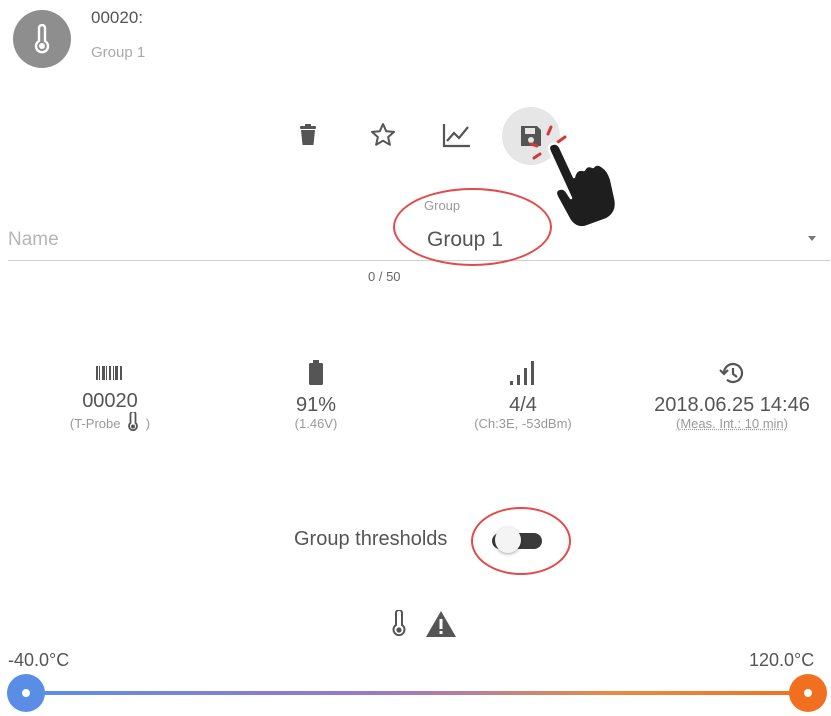 This screenshot has width=831, height=716. What do you see at coordinates (782, 660) in the screenshot?
I see `range-max-label: 120.0°C` at bounding box center [782, 660].